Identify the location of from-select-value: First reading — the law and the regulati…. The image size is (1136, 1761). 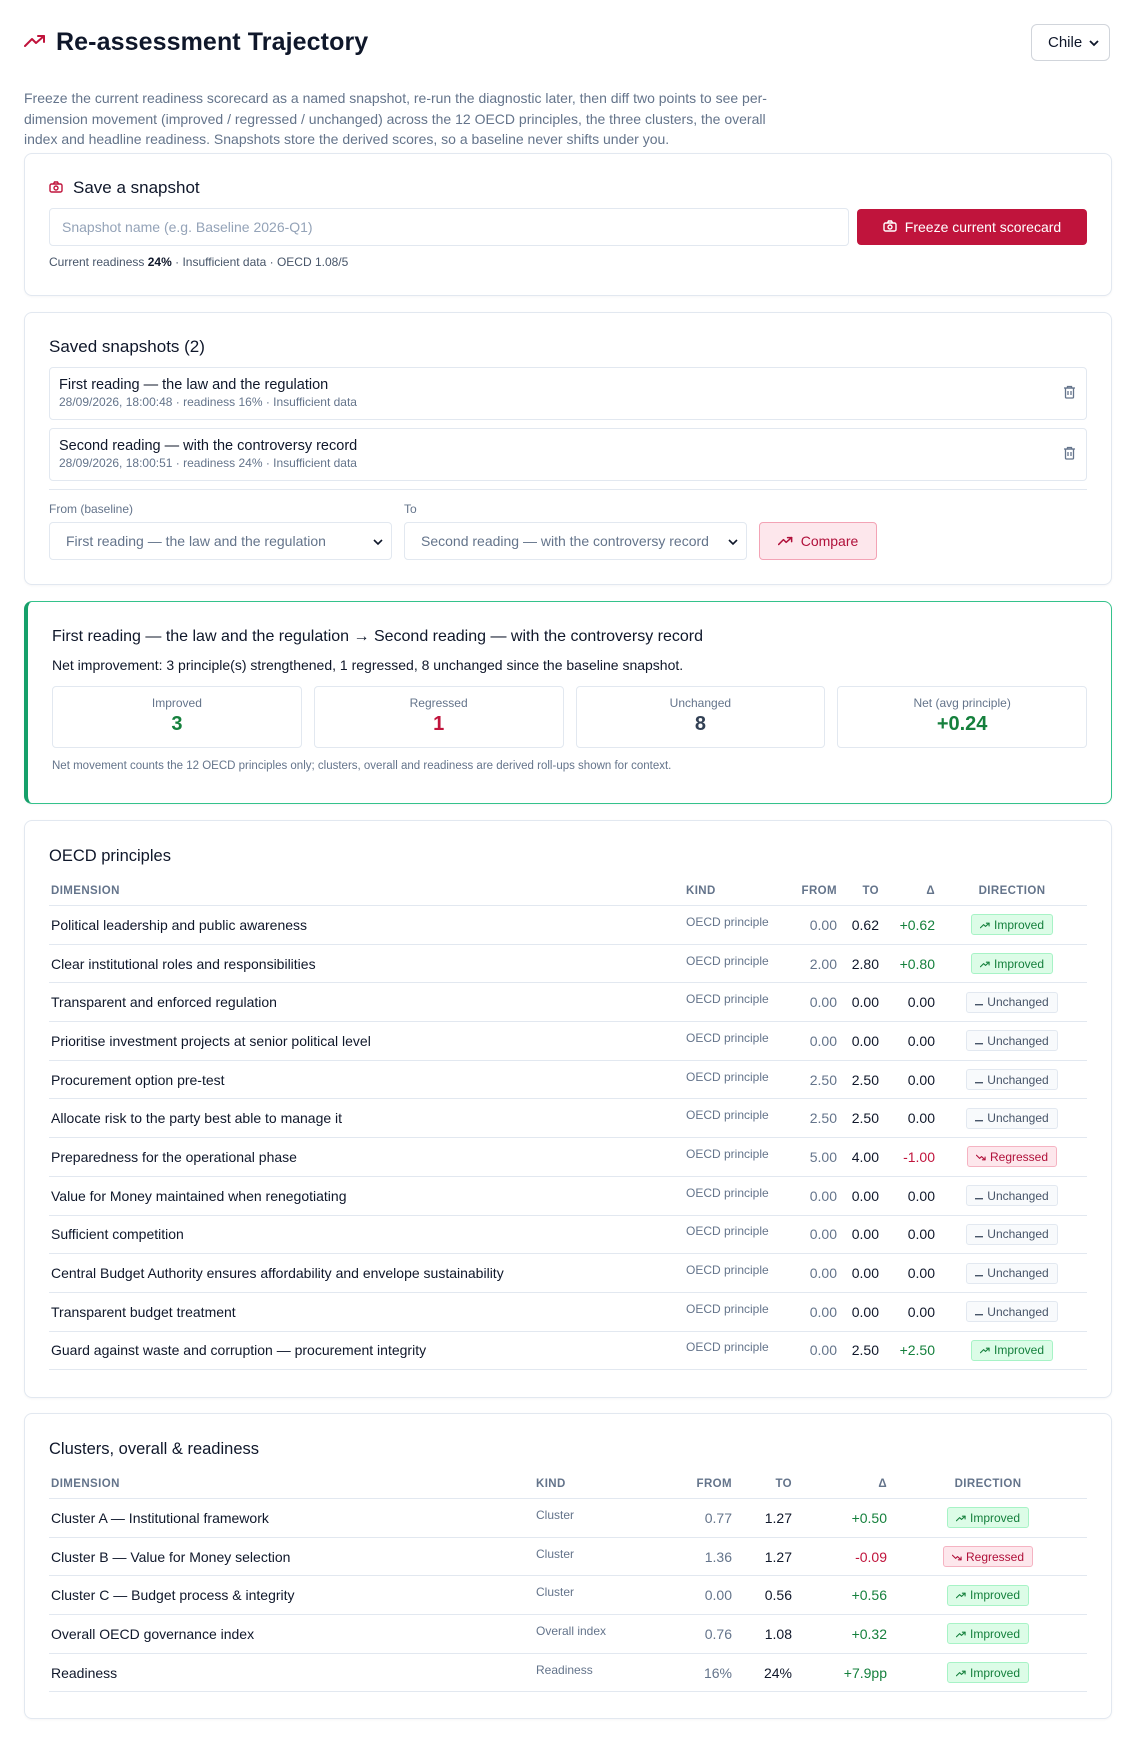
(196, 541).